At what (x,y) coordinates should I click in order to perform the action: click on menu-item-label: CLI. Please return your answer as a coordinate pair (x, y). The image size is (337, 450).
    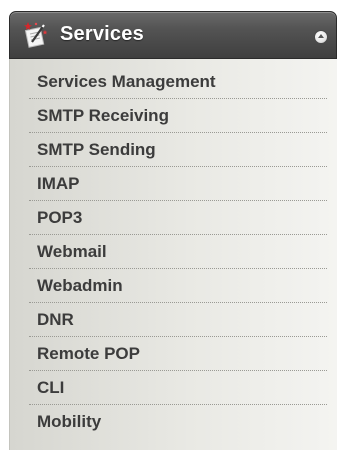
    Looking at the image, I should click on (51, 387).